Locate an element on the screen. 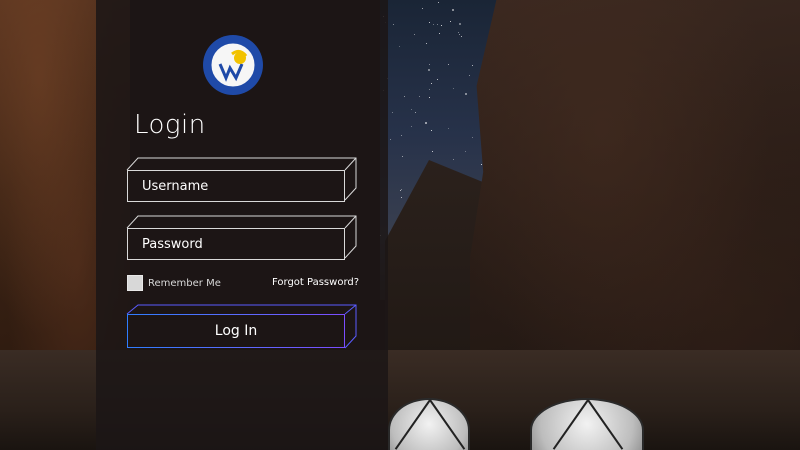  password-input is located at coordinates (236, 244).